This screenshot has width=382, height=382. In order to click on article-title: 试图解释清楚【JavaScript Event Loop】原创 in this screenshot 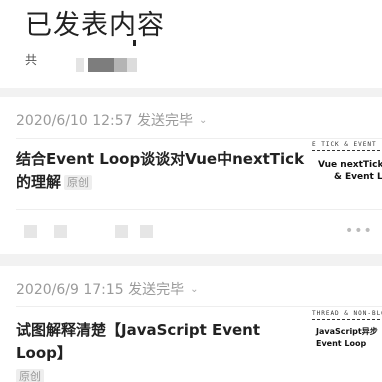, I will do `click(166, 350)`.